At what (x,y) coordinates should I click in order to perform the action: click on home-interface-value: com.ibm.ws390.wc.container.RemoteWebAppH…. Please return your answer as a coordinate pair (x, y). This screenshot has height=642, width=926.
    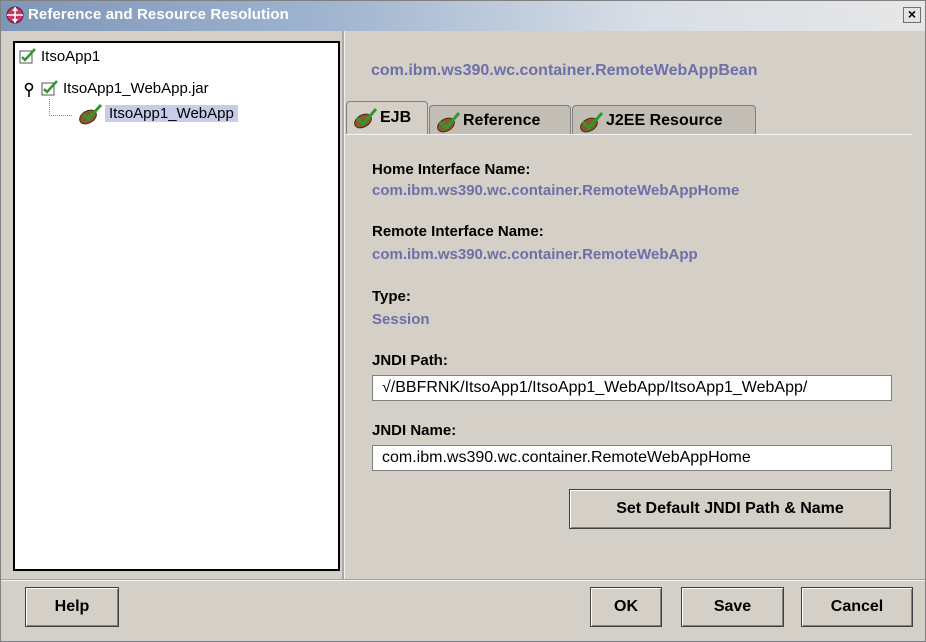
    Looking at the image, I should click on (556, 190).